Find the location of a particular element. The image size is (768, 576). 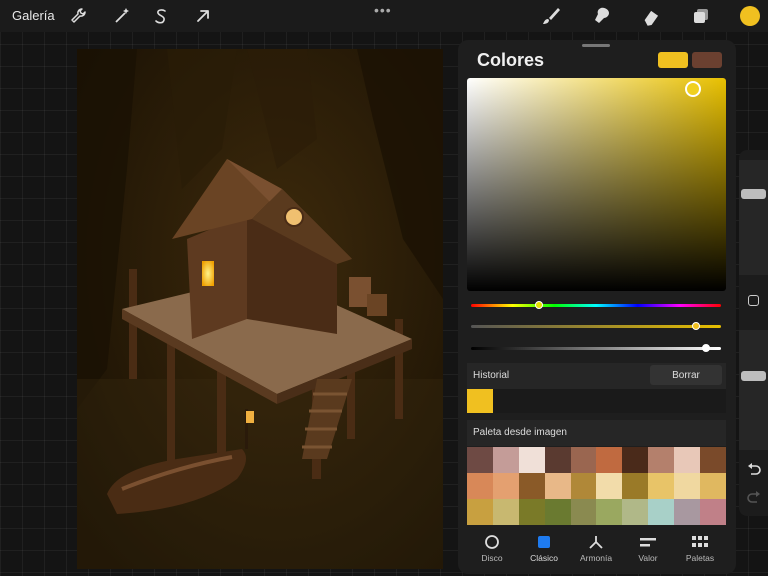

wrench-icon is located at coordinates (78, 16).